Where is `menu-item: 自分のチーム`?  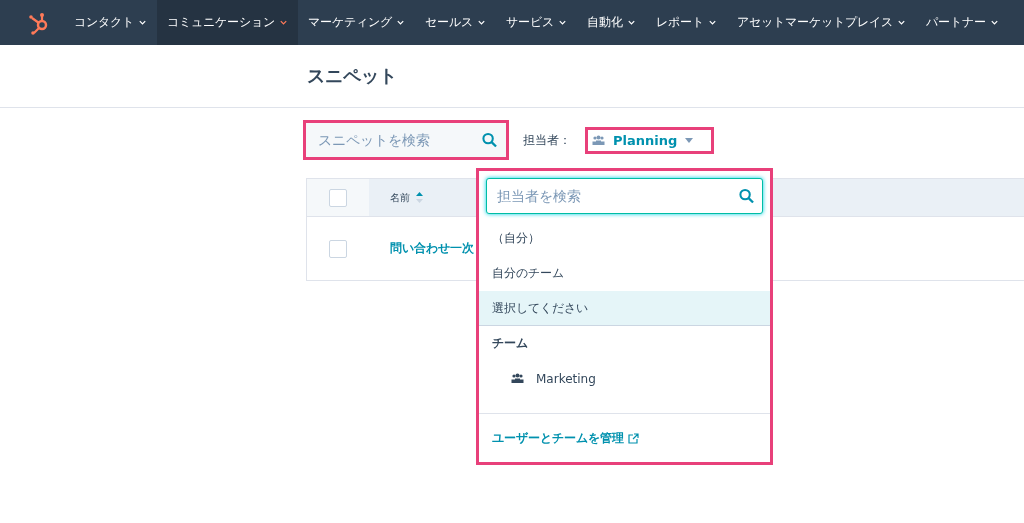 menu-item: 自分のチーム is located at coordinates (624, 273).